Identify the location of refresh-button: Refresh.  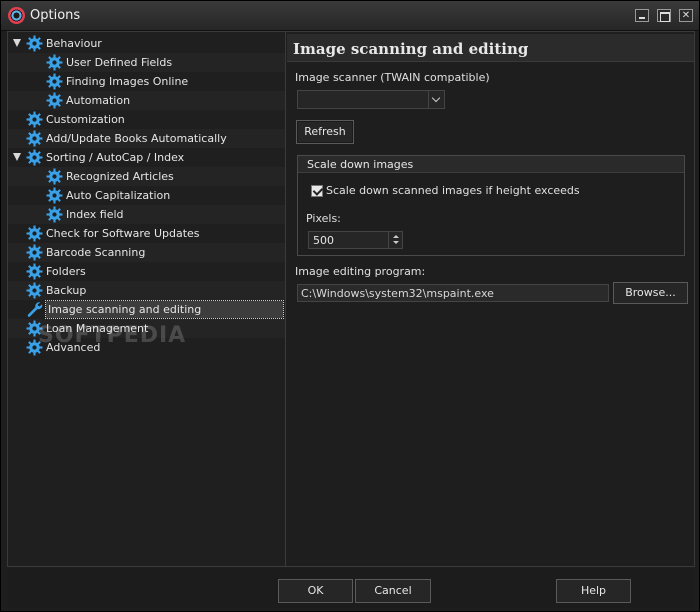
(325, 132).